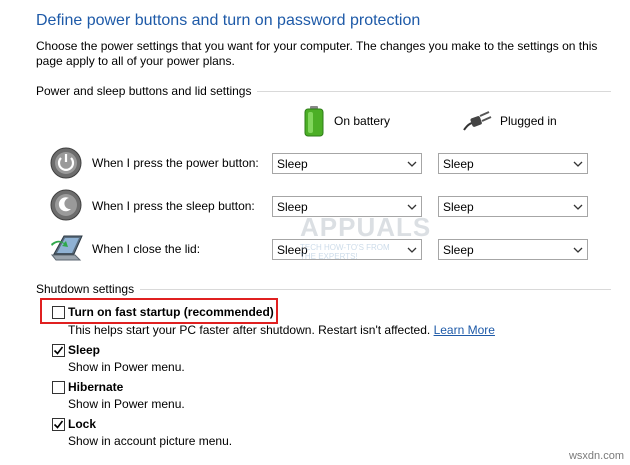  Describe the element at coordinates (366, 227) in the screenshot. I see `watermark-brand: APPUALS` at that location.